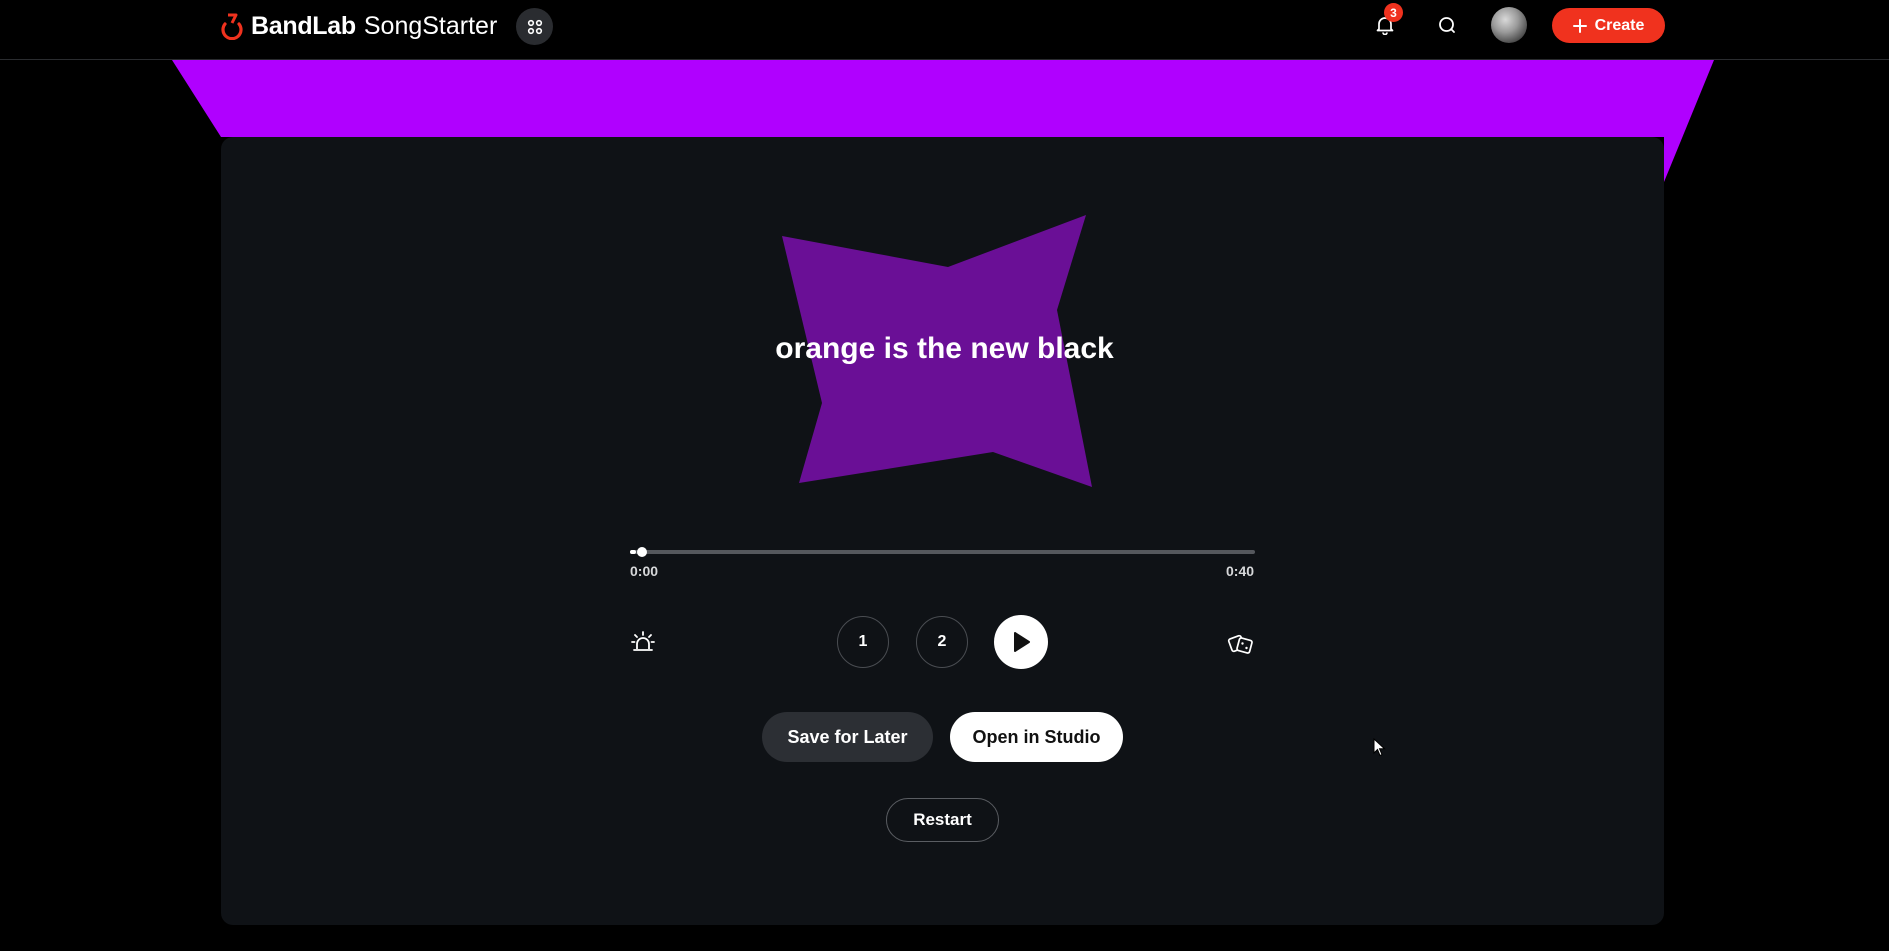 Image resolution: width=1889 pixels, height=951 pixels. Describe the element at coordinates (942, 642) in the screenshot. I see `variation-2-button: 2` at that location.